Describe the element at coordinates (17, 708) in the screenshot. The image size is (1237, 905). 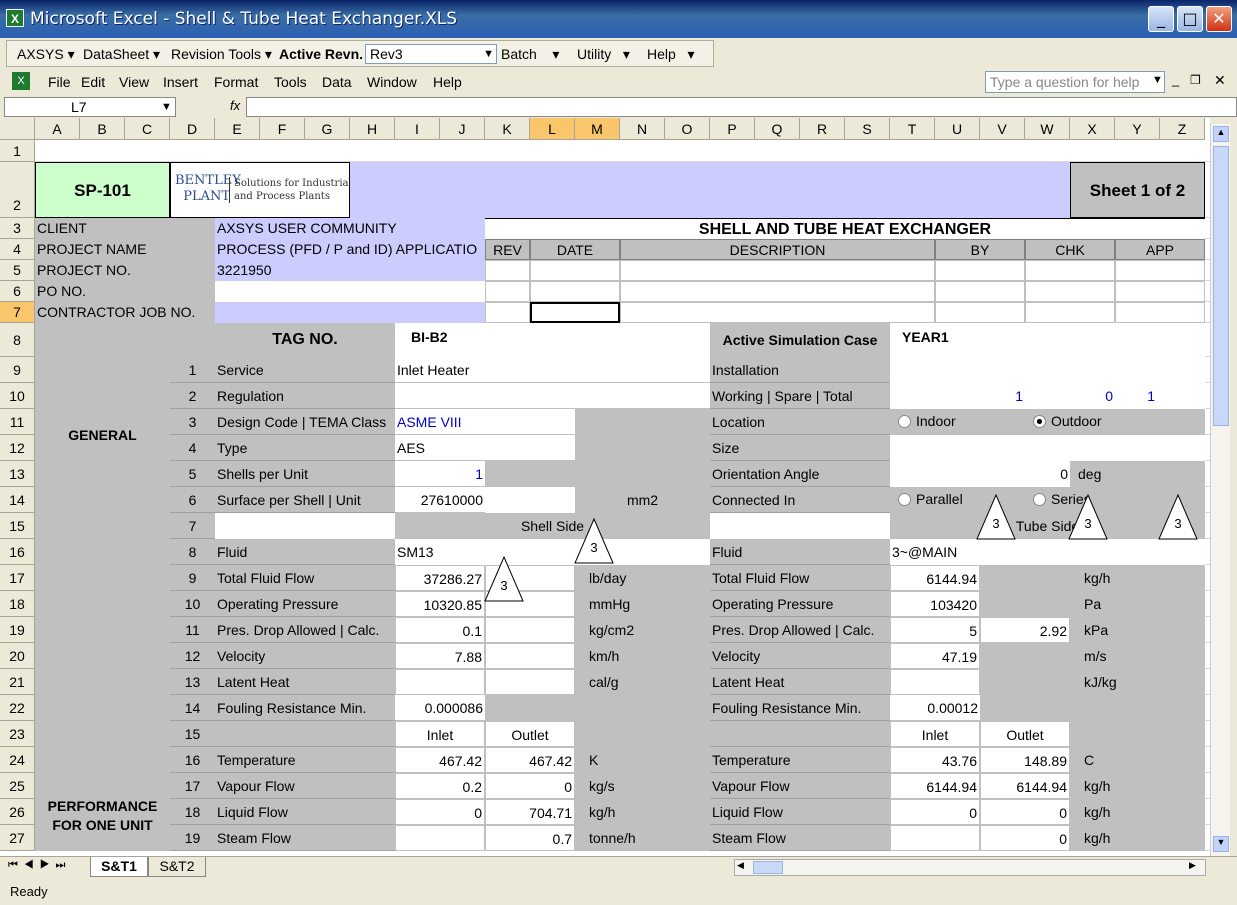
I see `row-header: 22` at that location.